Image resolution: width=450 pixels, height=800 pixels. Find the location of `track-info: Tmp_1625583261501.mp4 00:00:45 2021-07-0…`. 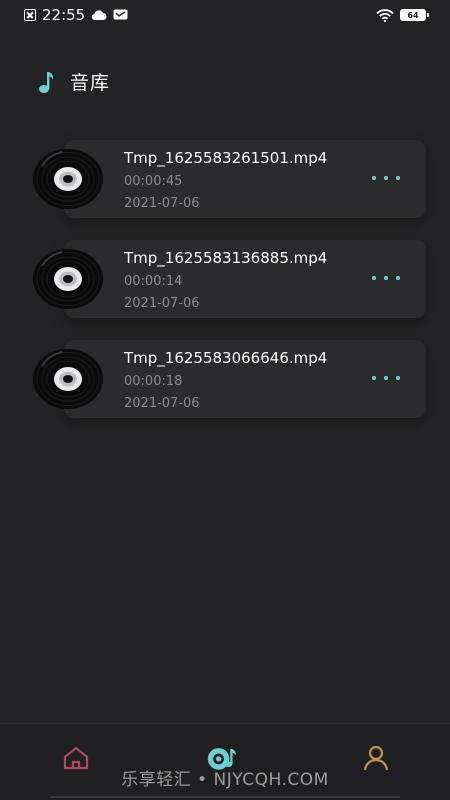

track-info: Tmp_1625583261501.mp4 00:00:45 2021-07-0… is located at coordinates (225, 181).